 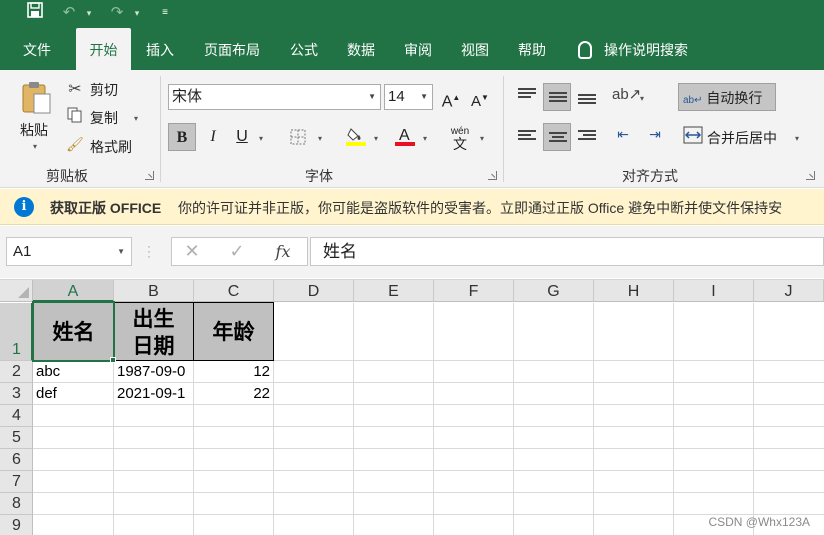 What do you see at coordinates (527, 94) in the screenshot?
I see `align-top-icon` at bounding box center [527, 94].